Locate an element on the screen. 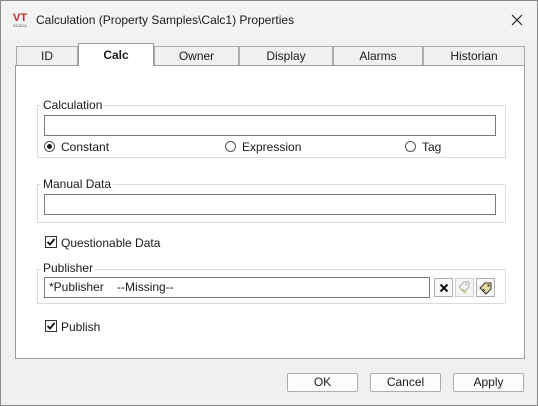 Image resolution: width=538 pixels, height=406 pixels. tab-owner: Owner is located at coordinates (196, 55).